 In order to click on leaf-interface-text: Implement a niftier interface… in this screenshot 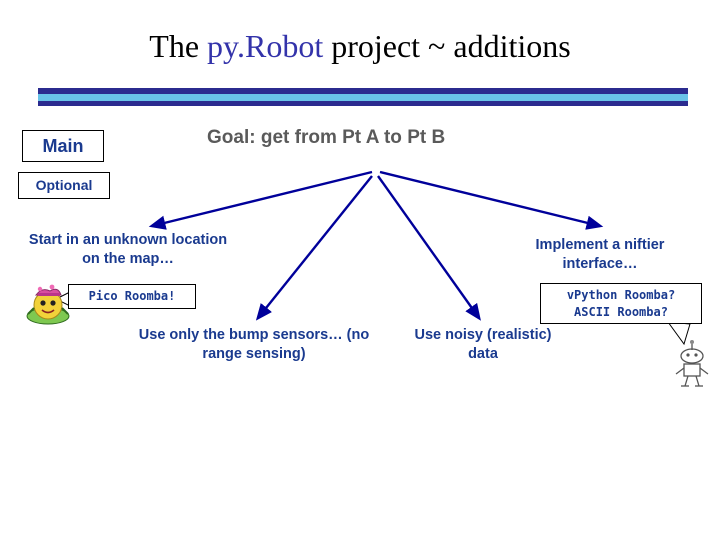, I will do `click(600, 254)`.